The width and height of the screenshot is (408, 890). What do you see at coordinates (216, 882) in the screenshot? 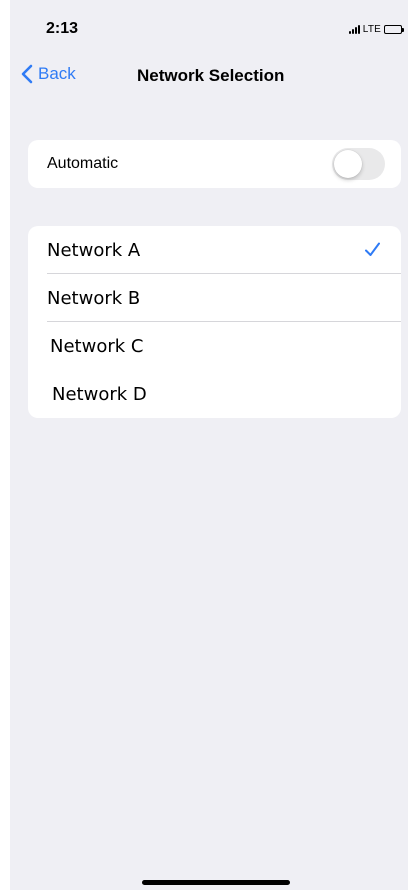
I see `home-indicator` at bounding box center [216, 882].